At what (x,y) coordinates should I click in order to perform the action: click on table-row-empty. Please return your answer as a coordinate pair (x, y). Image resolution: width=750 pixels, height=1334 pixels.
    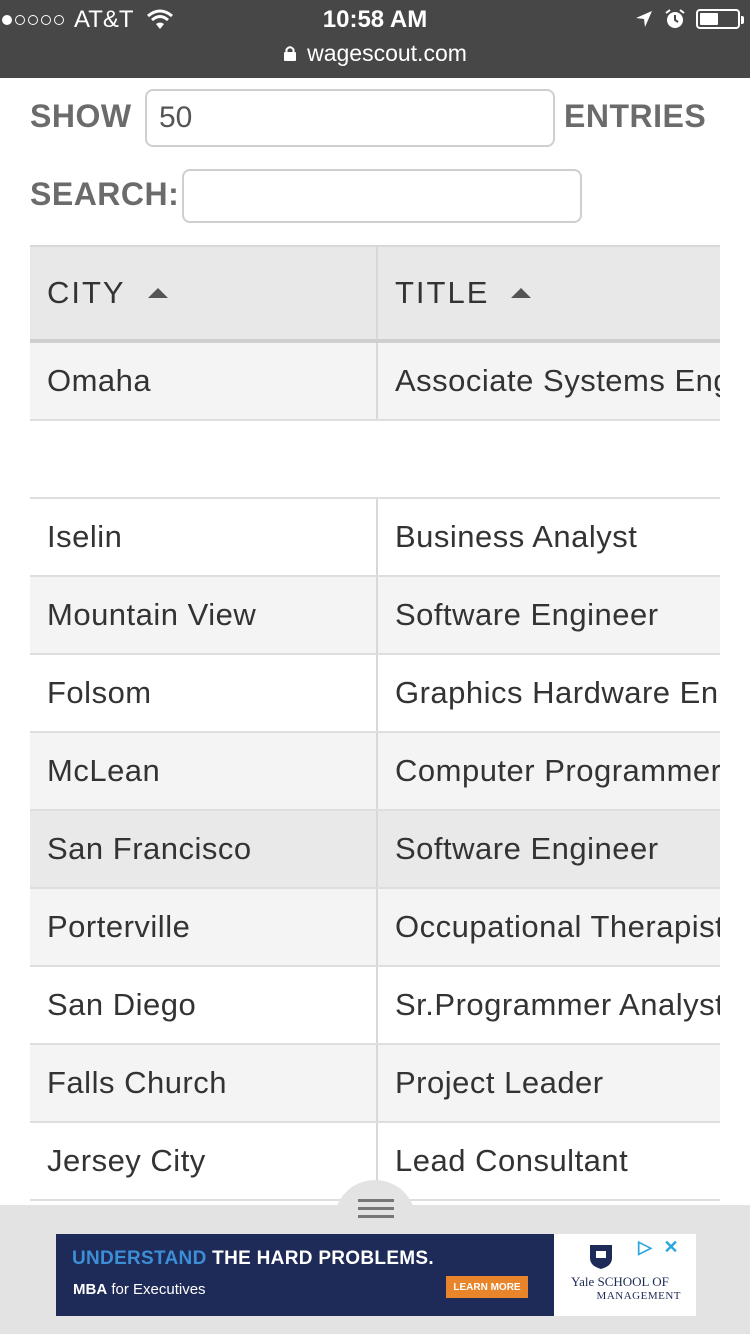
    Looking at the image, I should click on (375, 460).